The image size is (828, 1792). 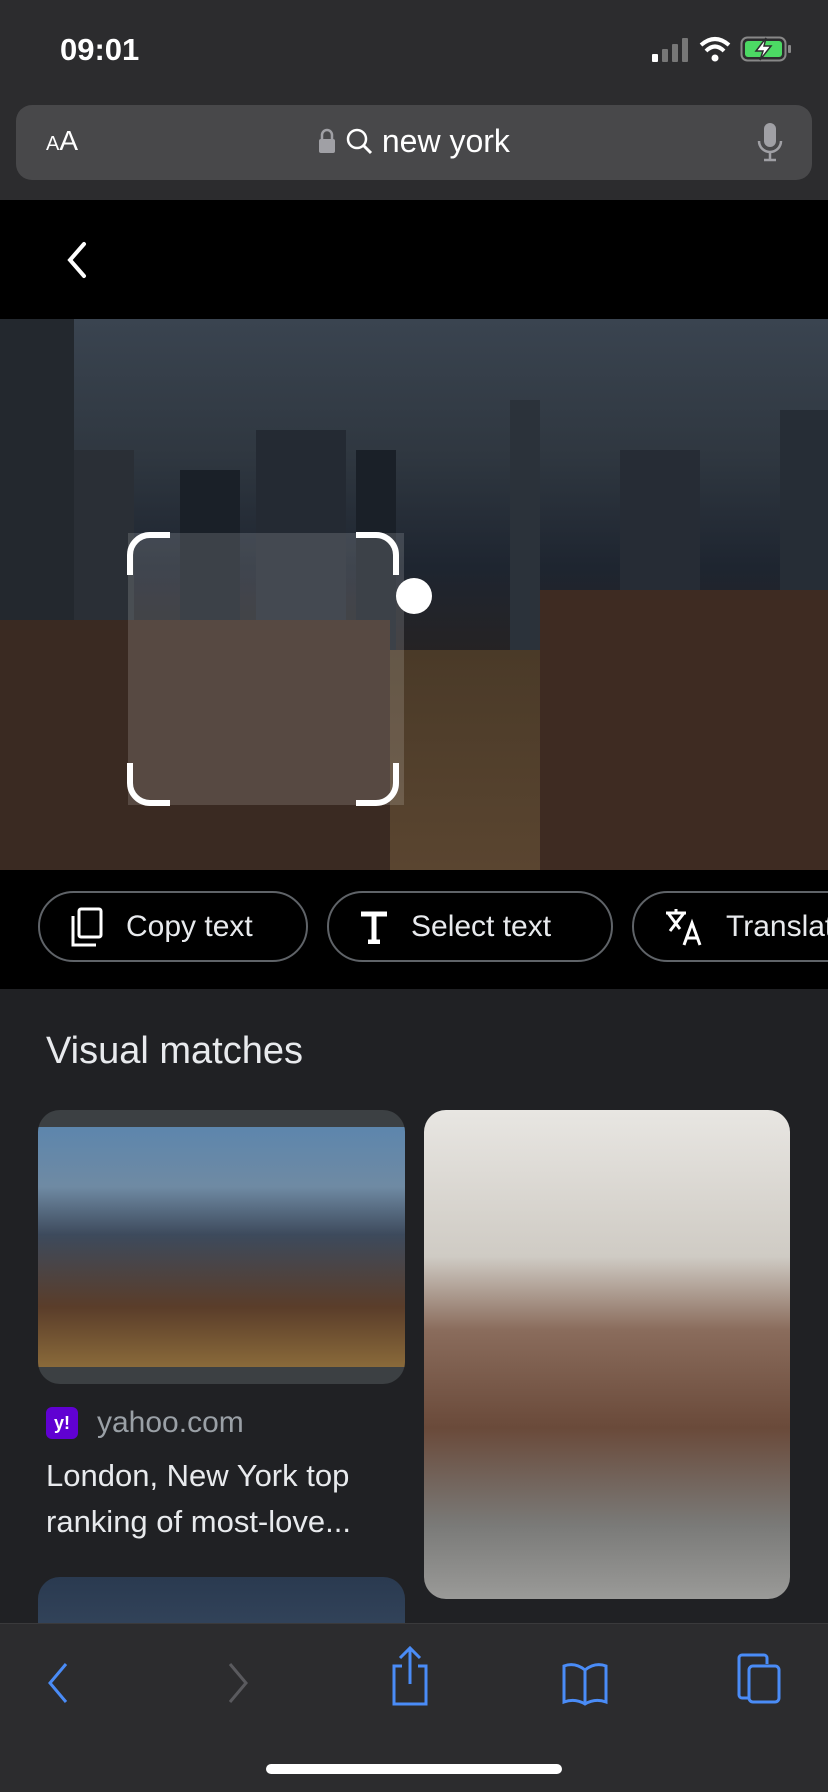 I want to click on search-query: new york, so click(x=445, y=141).